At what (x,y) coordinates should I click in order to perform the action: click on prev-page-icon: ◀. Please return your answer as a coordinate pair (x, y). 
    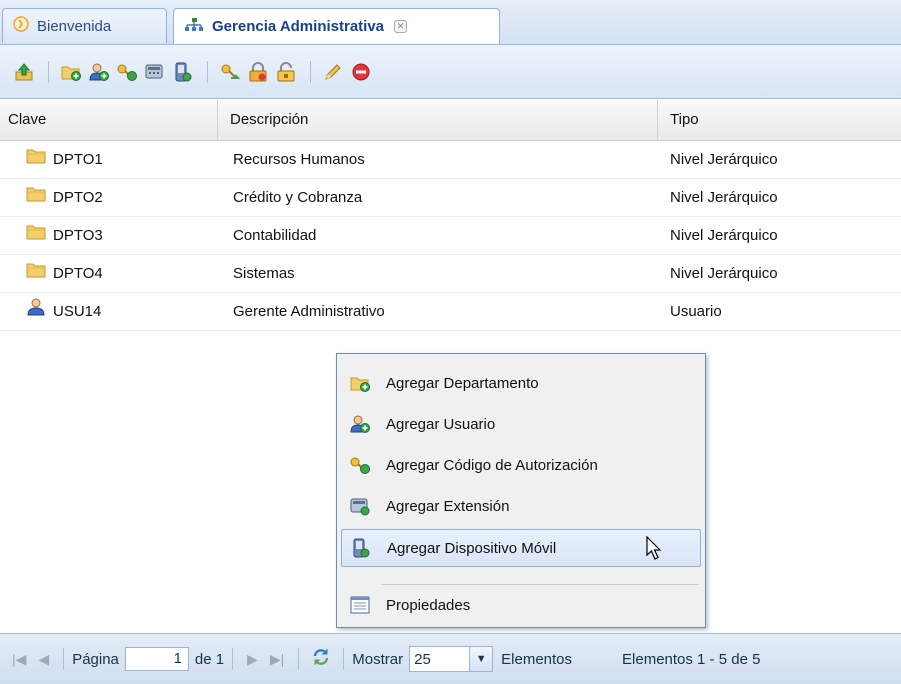
    Looking at the image, I should click on (43, 659).